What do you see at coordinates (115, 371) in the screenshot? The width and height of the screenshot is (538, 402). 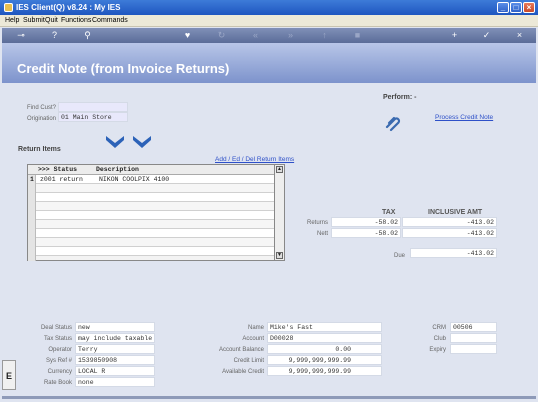 I see `currency-field: LOCAL R` at bounding box center [115, 371].